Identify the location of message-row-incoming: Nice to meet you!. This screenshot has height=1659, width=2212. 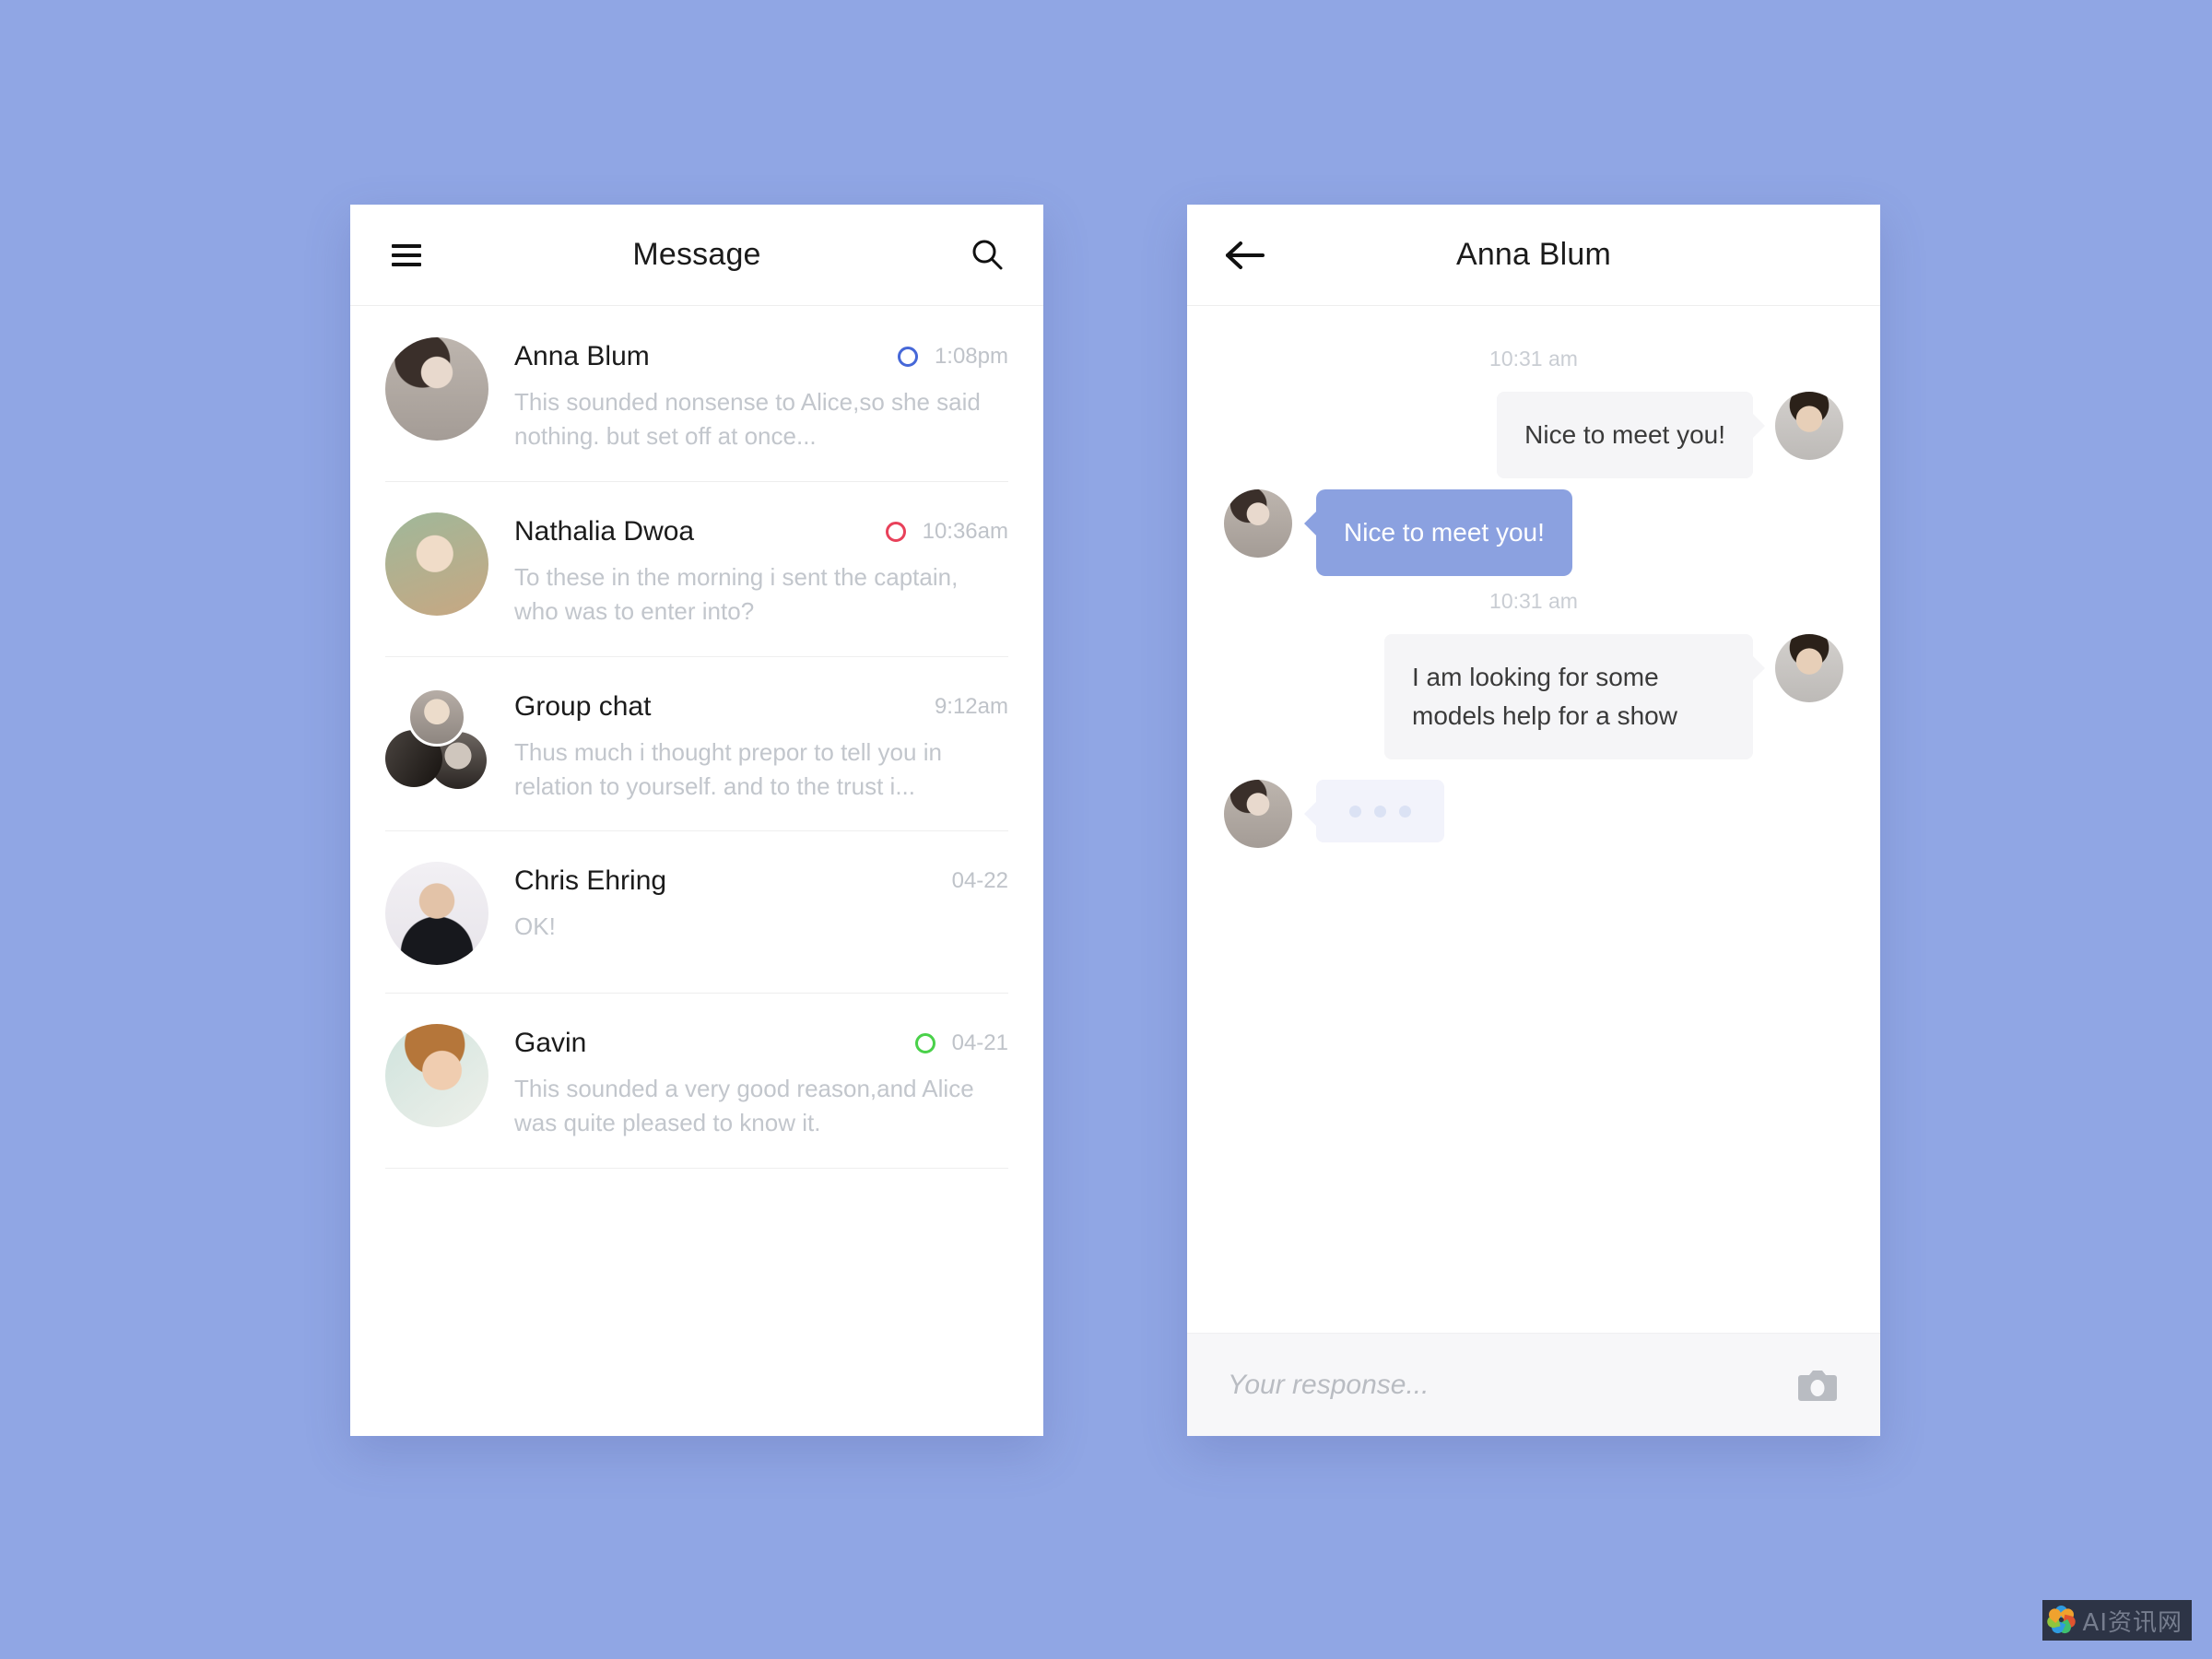
(1533, 532).